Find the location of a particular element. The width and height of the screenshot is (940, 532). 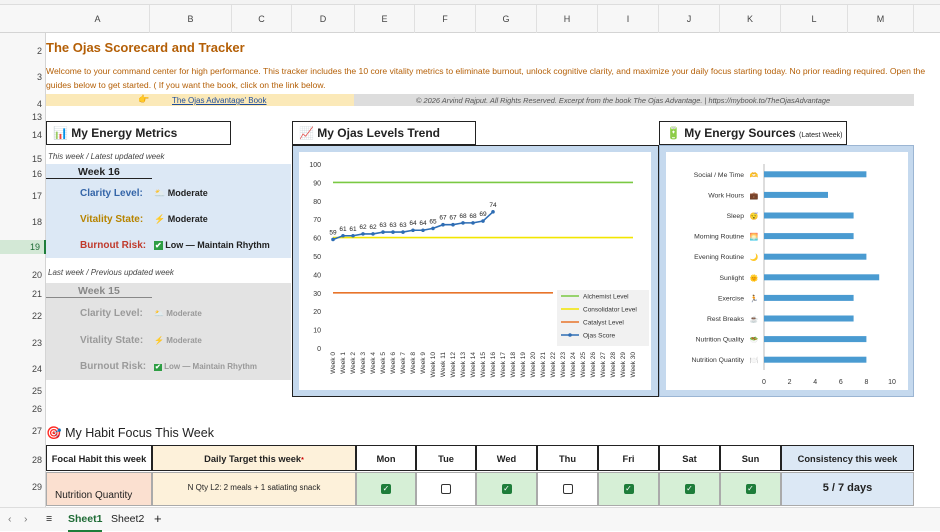

pointing-hand-icon: 👉 is located at coordinates (144, 99).